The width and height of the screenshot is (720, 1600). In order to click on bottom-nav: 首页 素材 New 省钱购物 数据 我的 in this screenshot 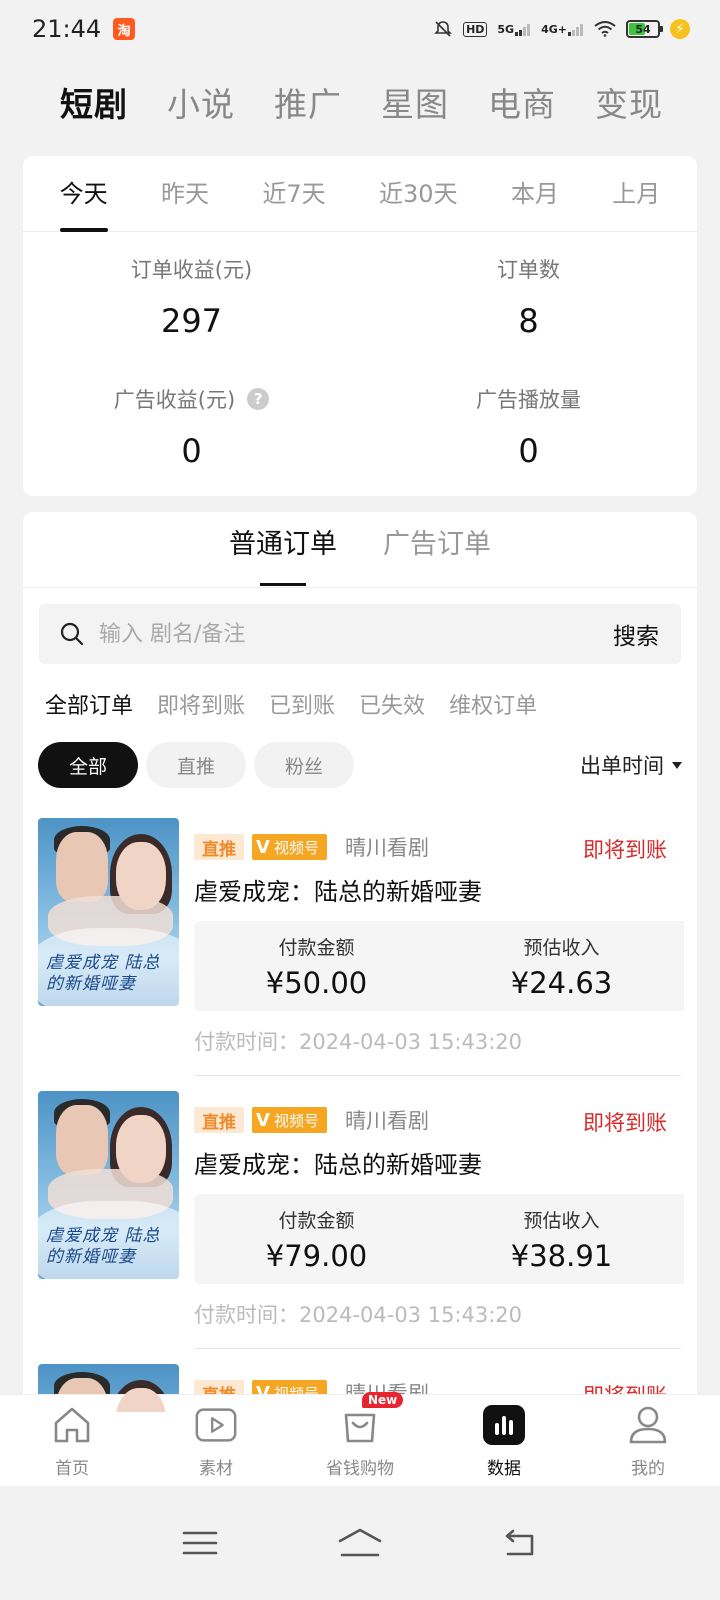, I will do `click(360, 1439)`.